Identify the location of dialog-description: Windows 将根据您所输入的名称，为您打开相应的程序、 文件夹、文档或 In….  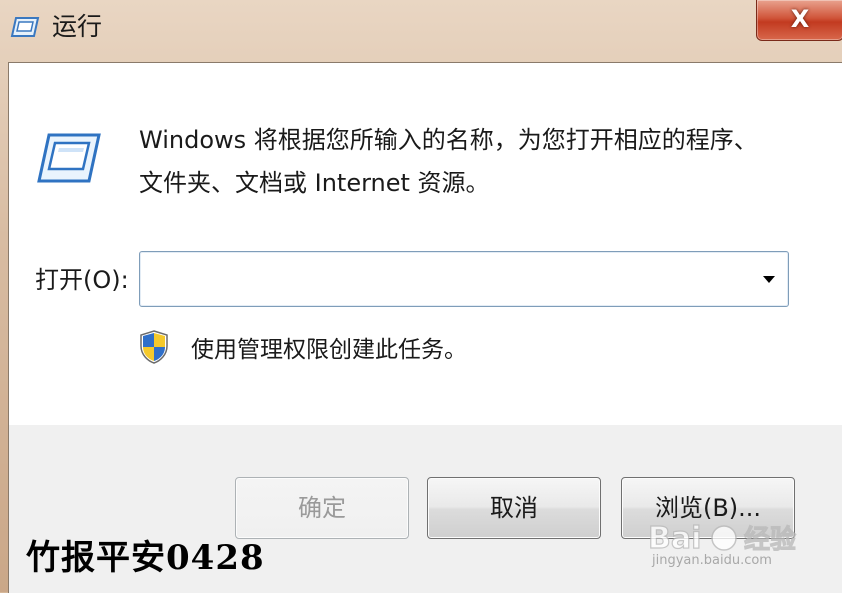
(469, 162).